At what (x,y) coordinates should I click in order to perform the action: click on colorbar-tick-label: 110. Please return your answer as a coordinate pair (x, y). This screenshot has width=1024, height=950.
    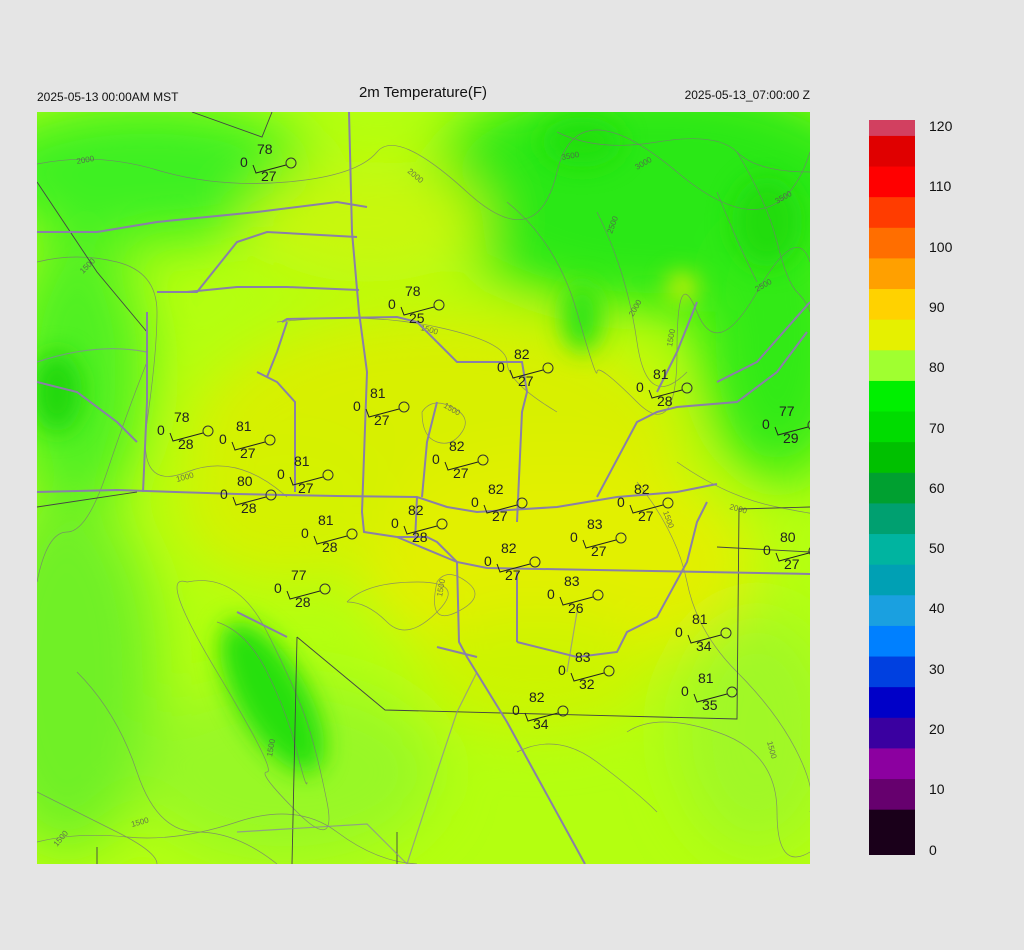
    Looking at the image, I should click on (940, 186).